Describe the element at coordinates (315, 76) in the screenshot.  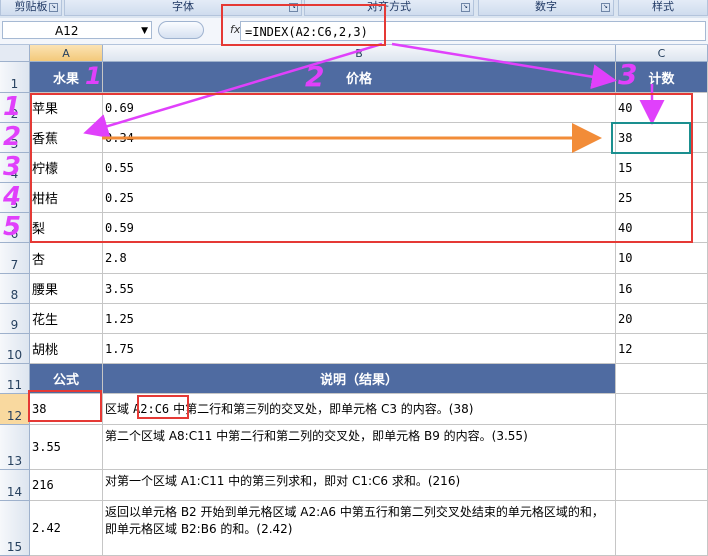
I see `annotation-col-2: 2` at that location.